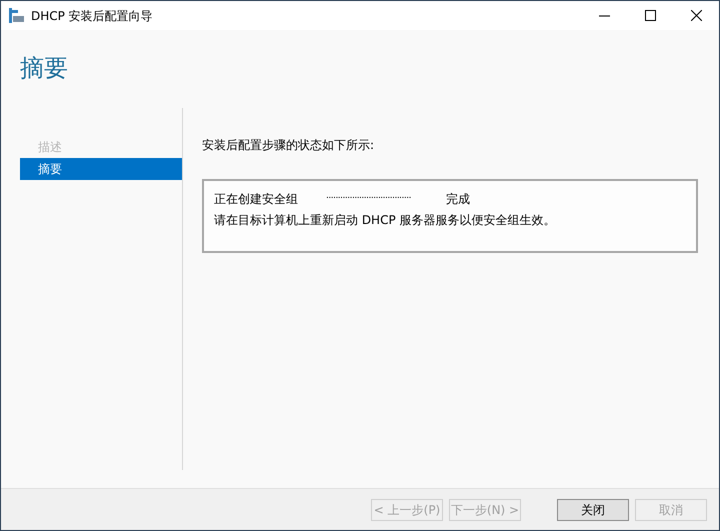 The image size is (720, 531). I want to click on window-title: DHCP 安装后配置向导, so click(92, 16).